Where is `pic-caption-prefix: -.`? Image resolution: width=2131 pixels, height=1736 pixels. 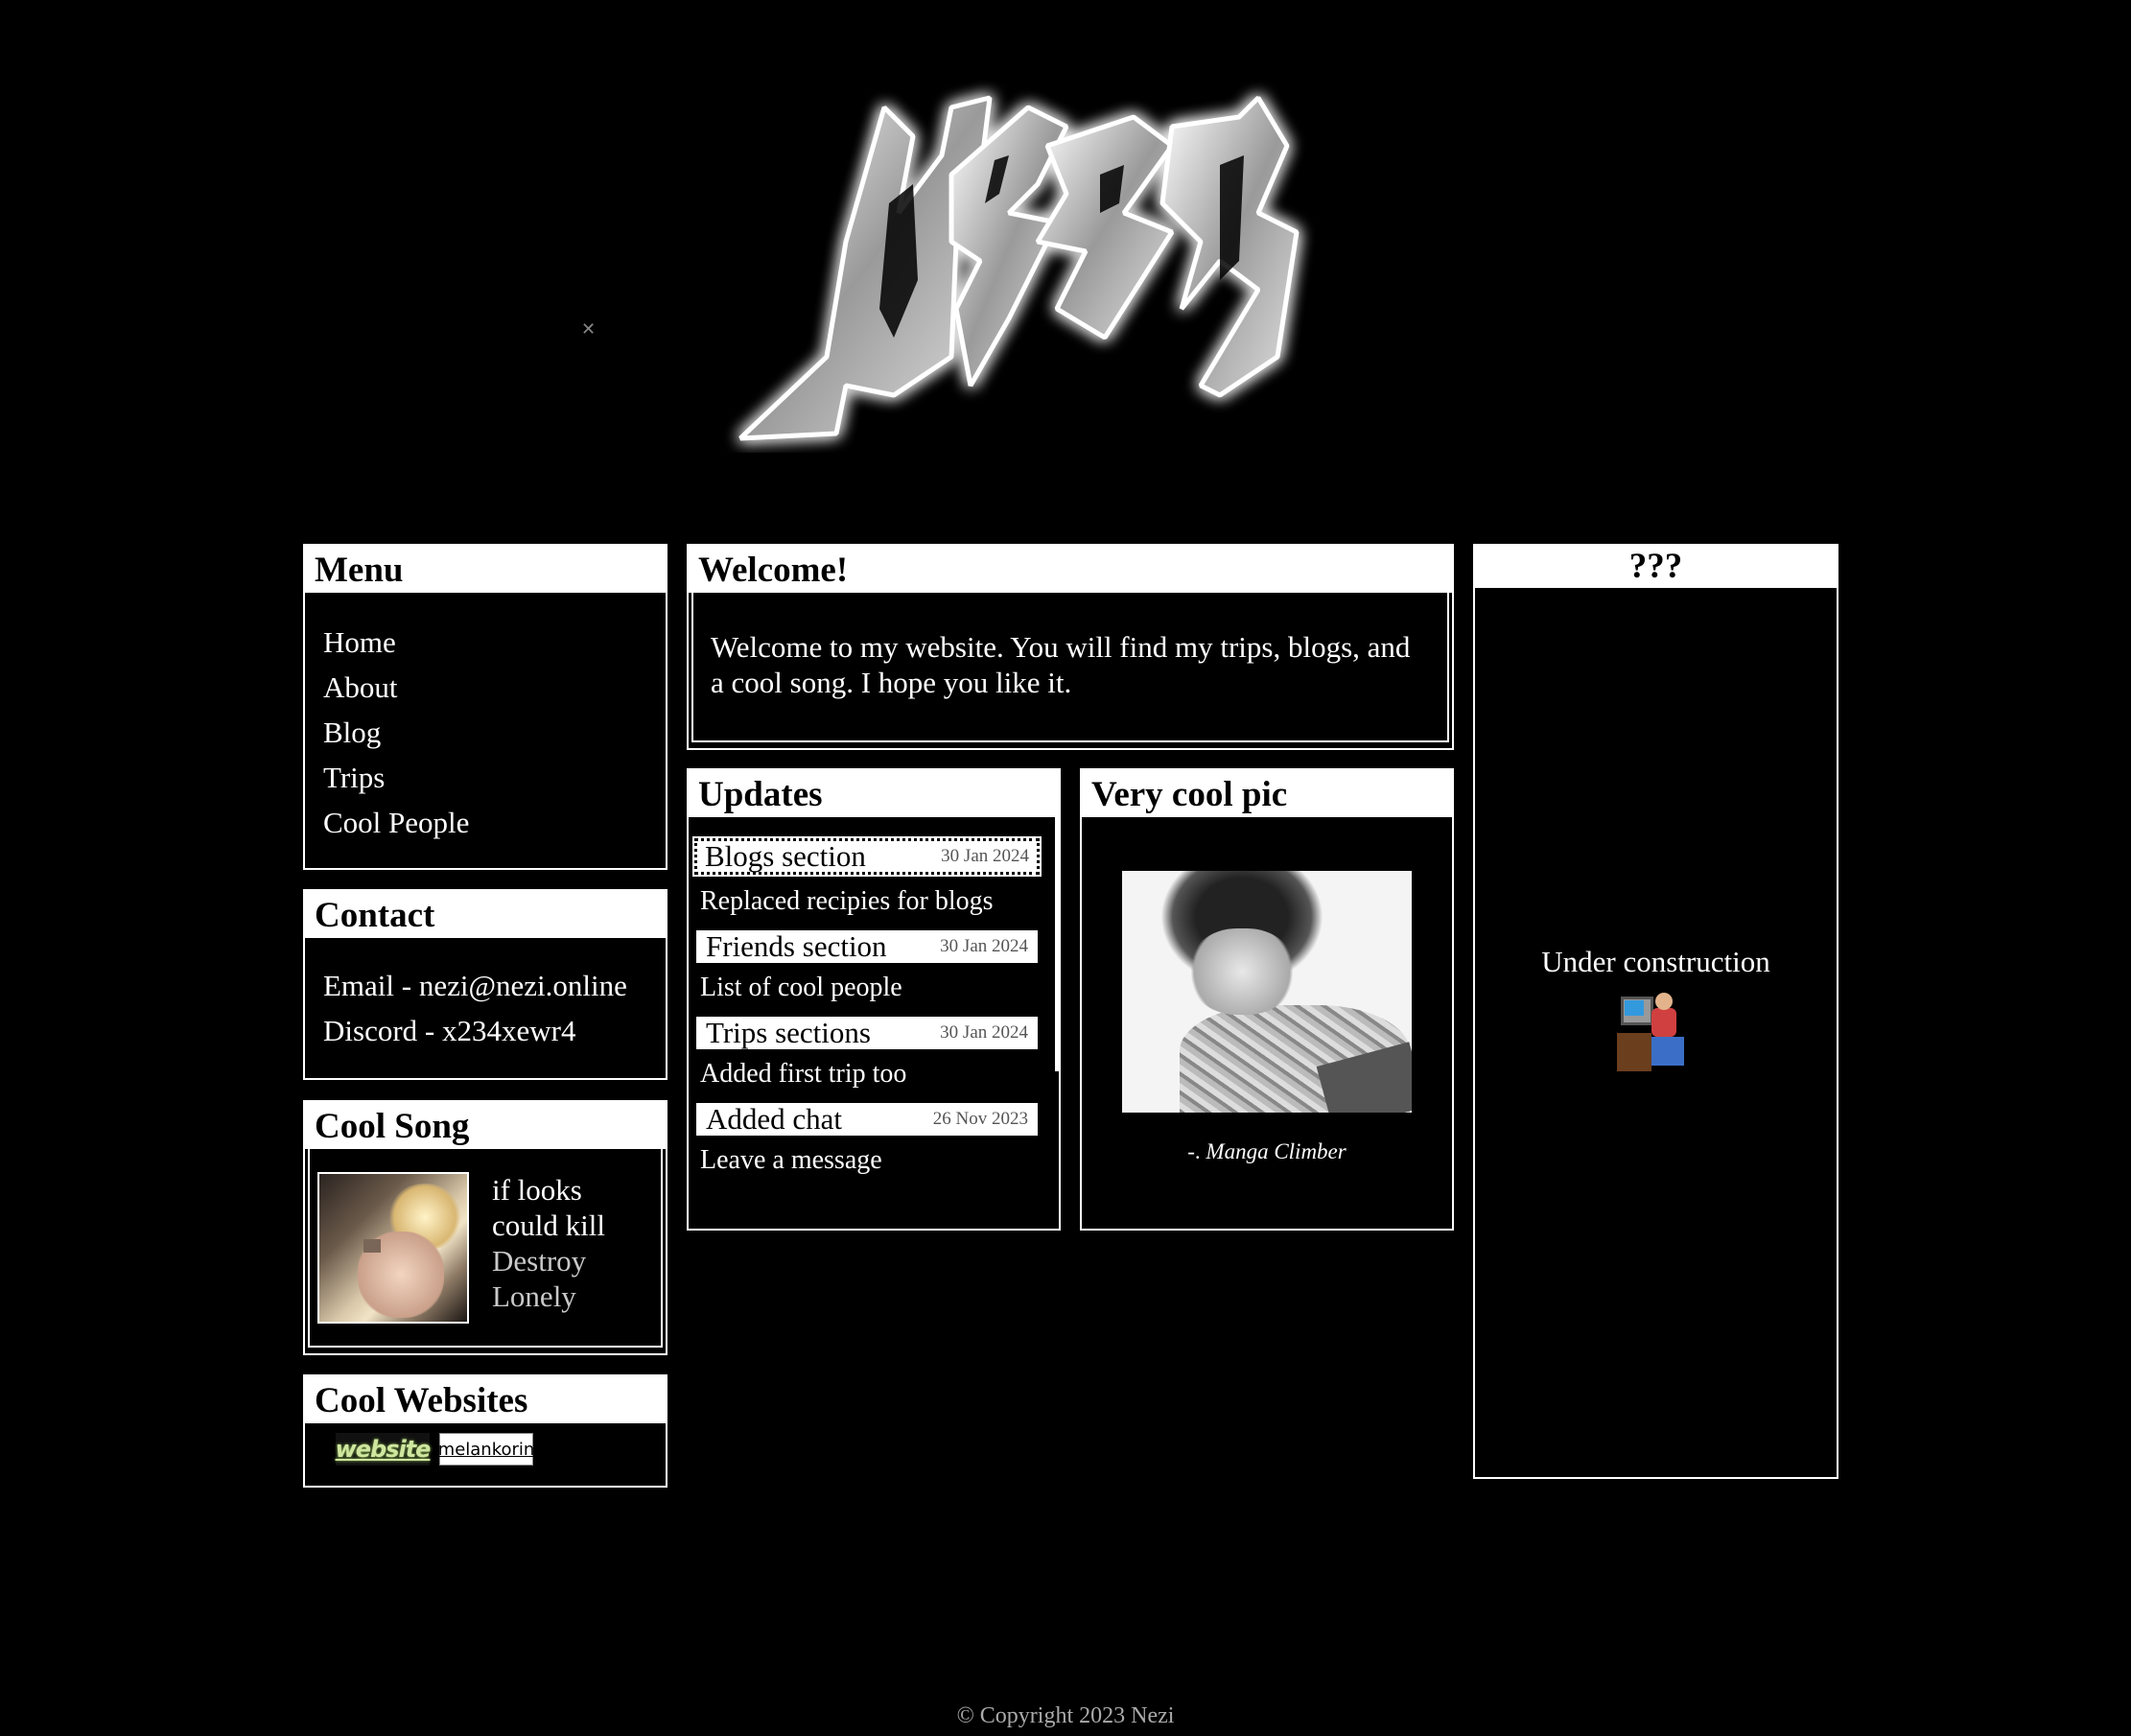
pic-caption-prefix: -. is located at coordinates (1196, 1151).